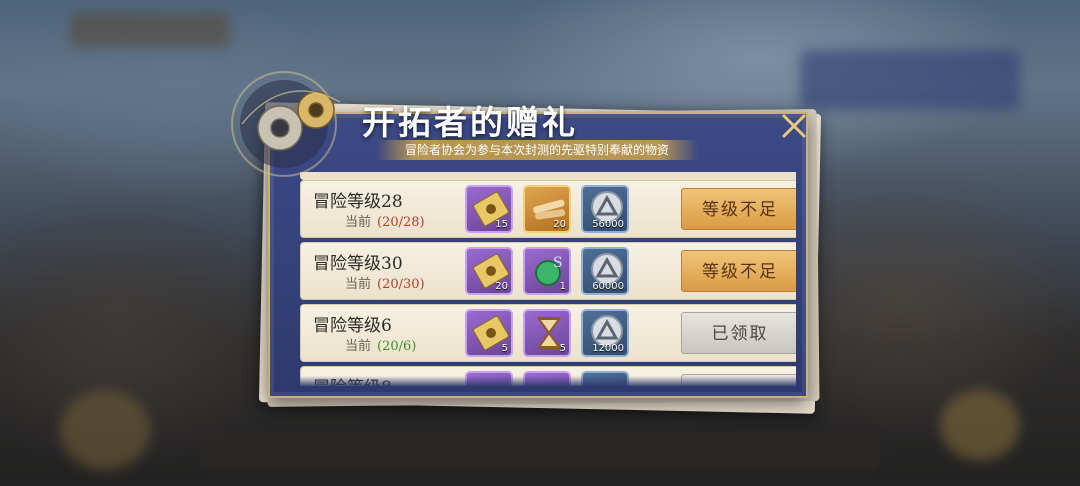  I want to click on item-count: 60000, so click(608, 286).